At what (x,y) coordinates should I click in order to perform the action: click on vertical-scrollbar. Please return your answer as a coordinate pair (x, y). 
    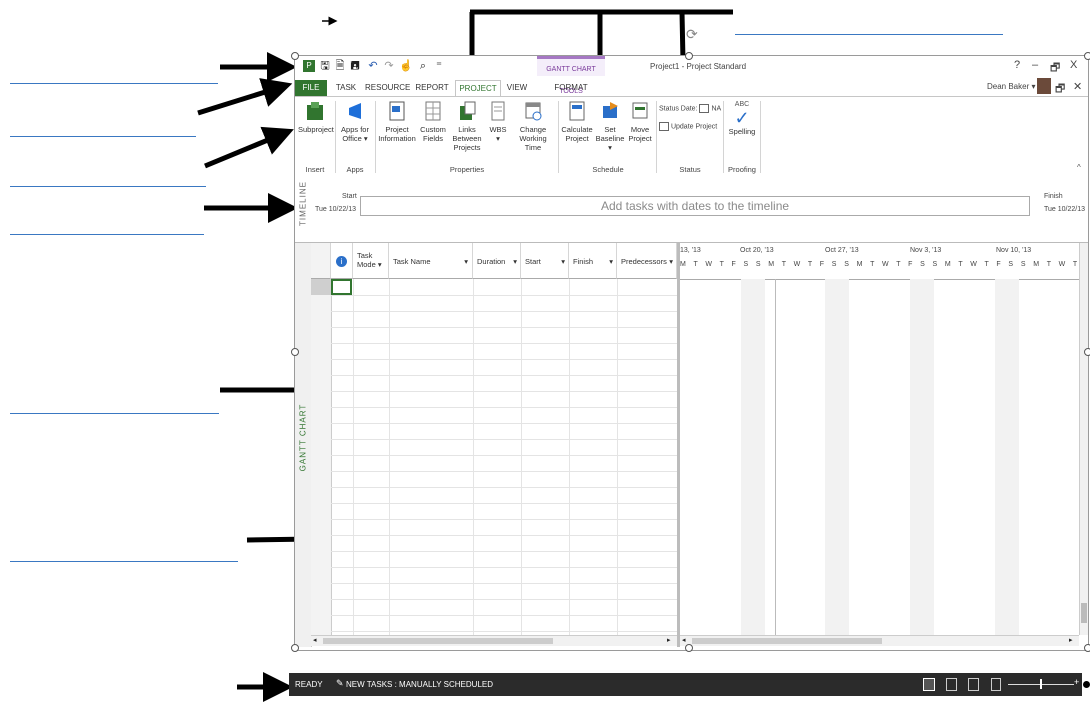
    Looking at the image, I should click on (1083, 439).